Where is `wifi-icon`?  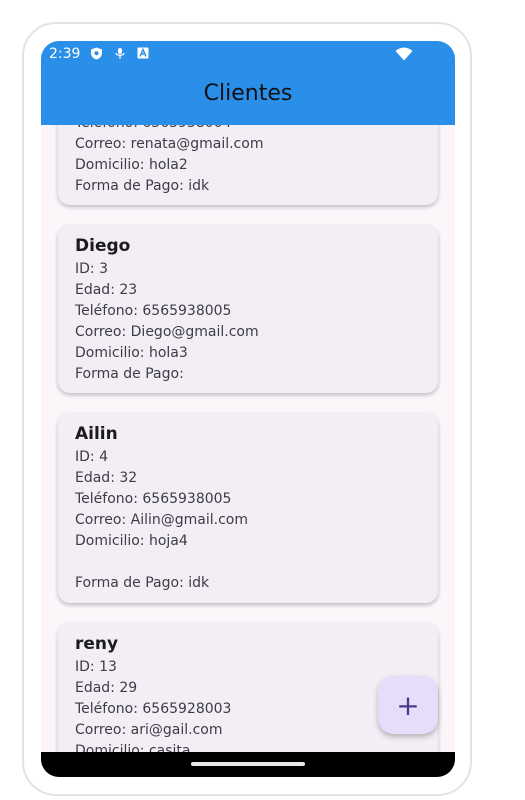 wifi-icon is located at coordinates (404, 56).